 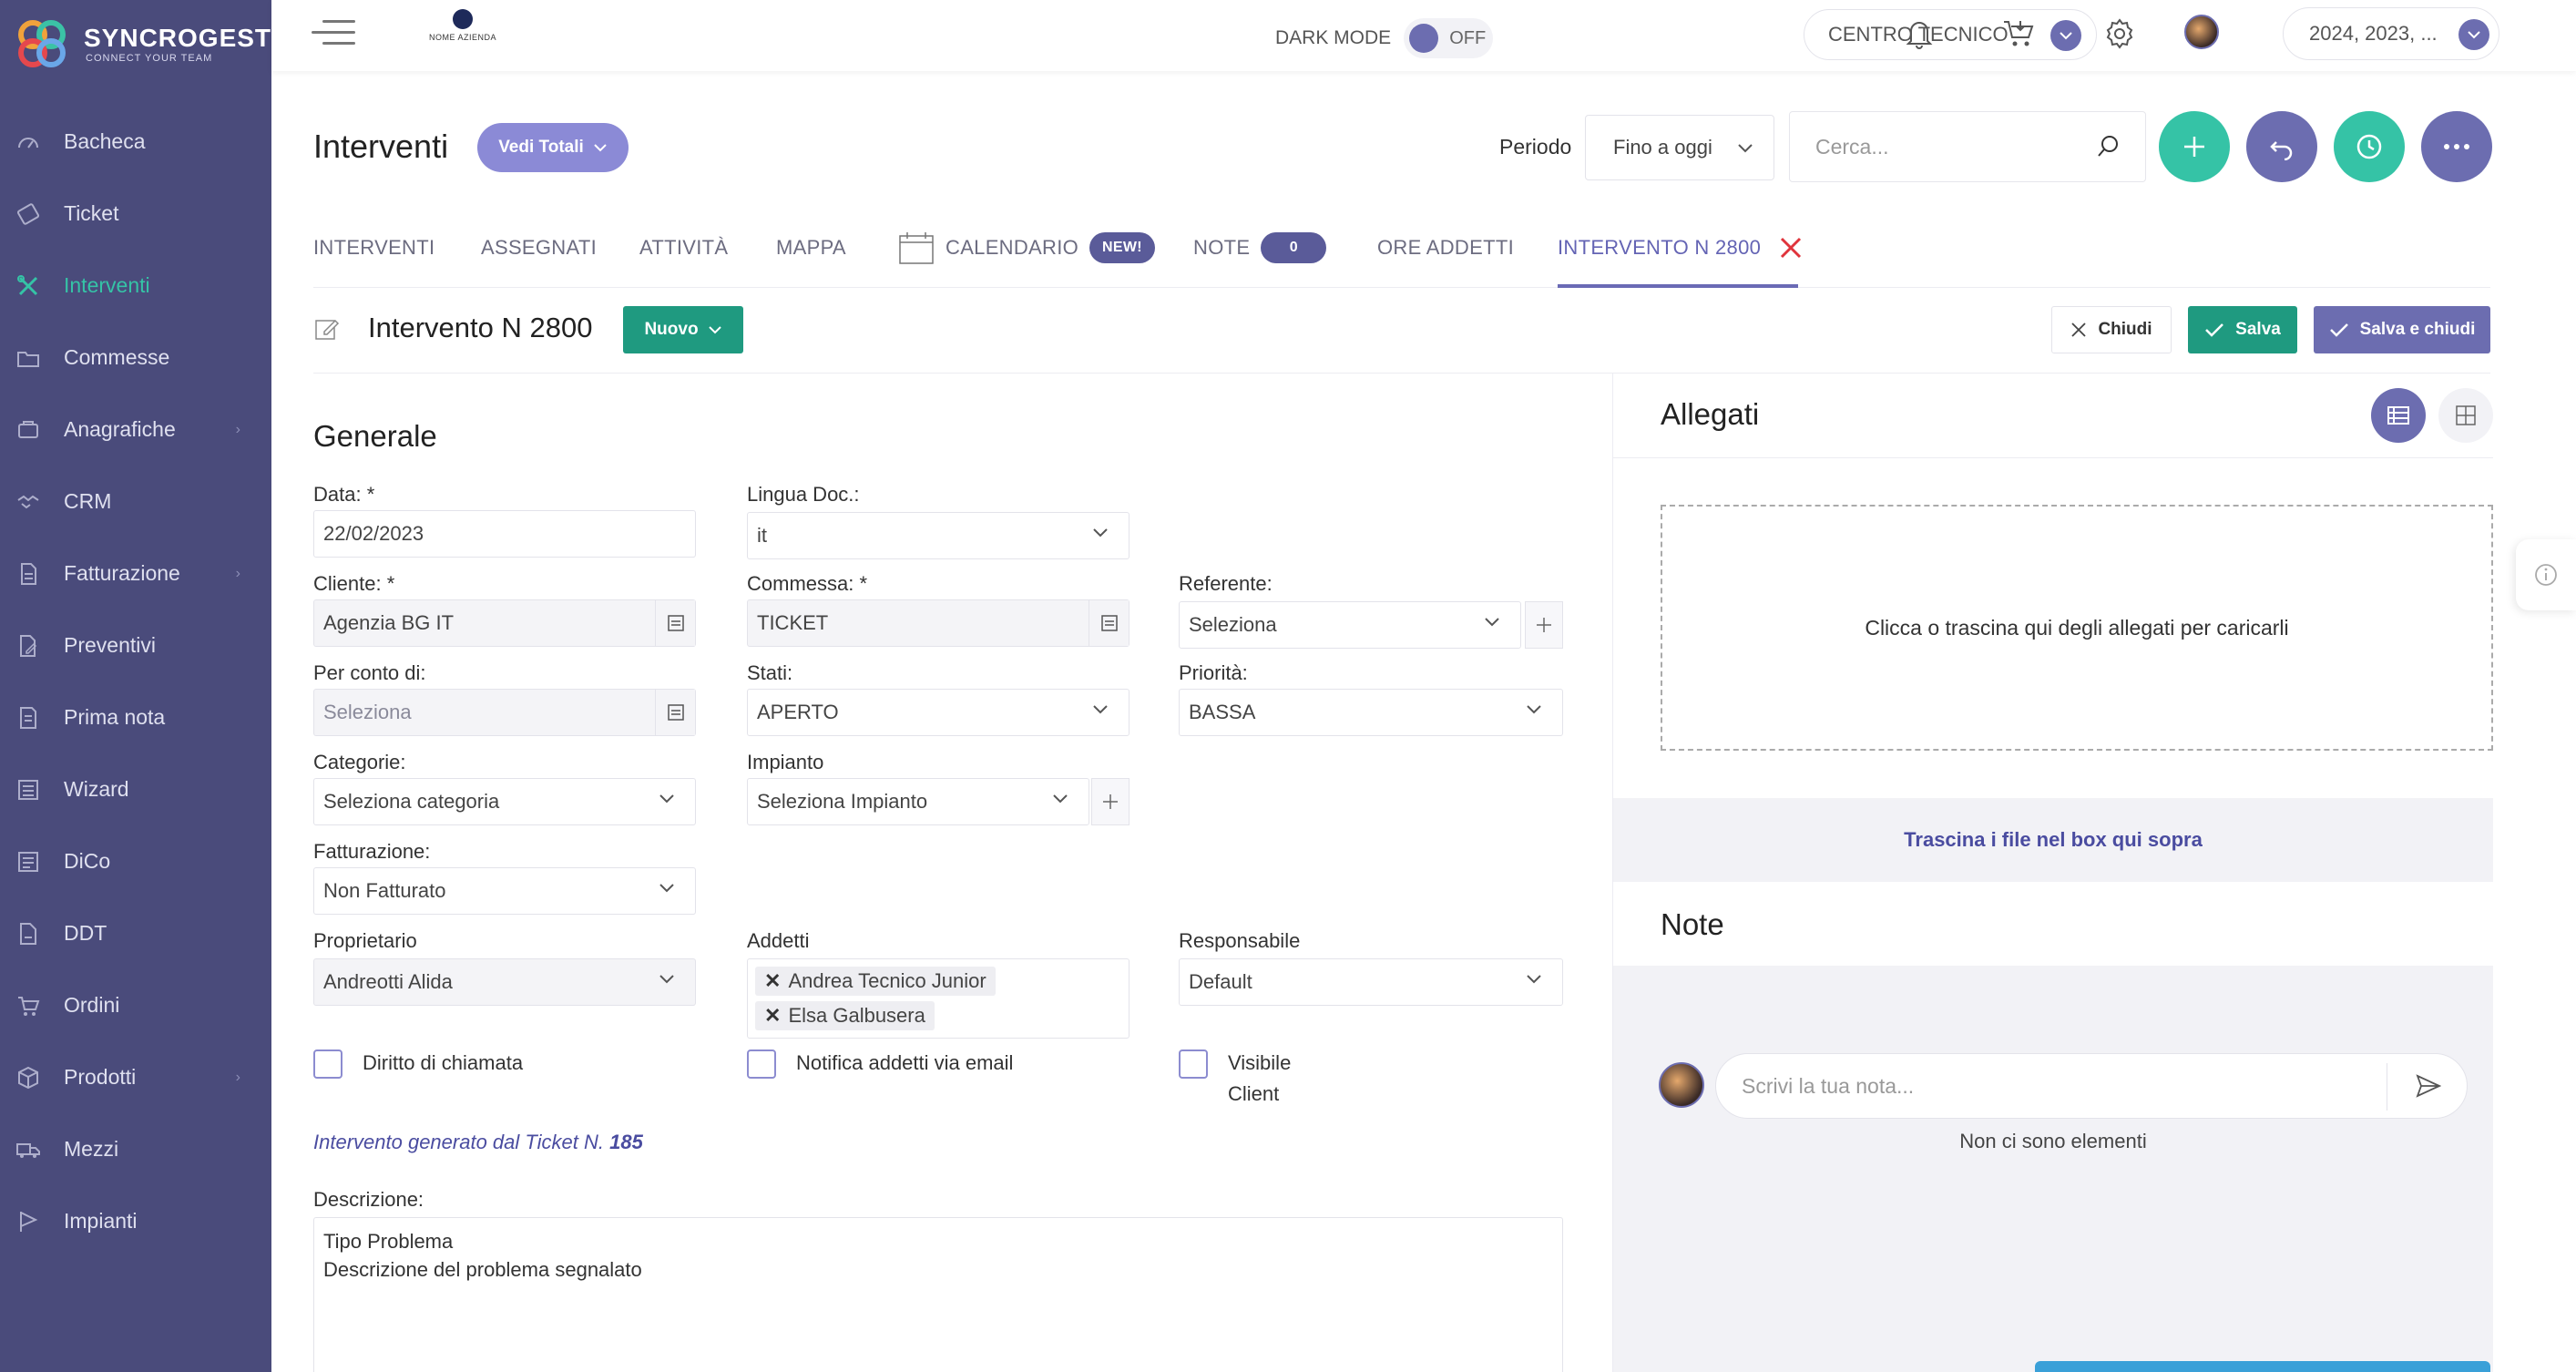 What do you see at coordinates (505, 982) in the screenshot?
I see `proprietario-select: Andreotti Alida` at bounding box center [505, 982].